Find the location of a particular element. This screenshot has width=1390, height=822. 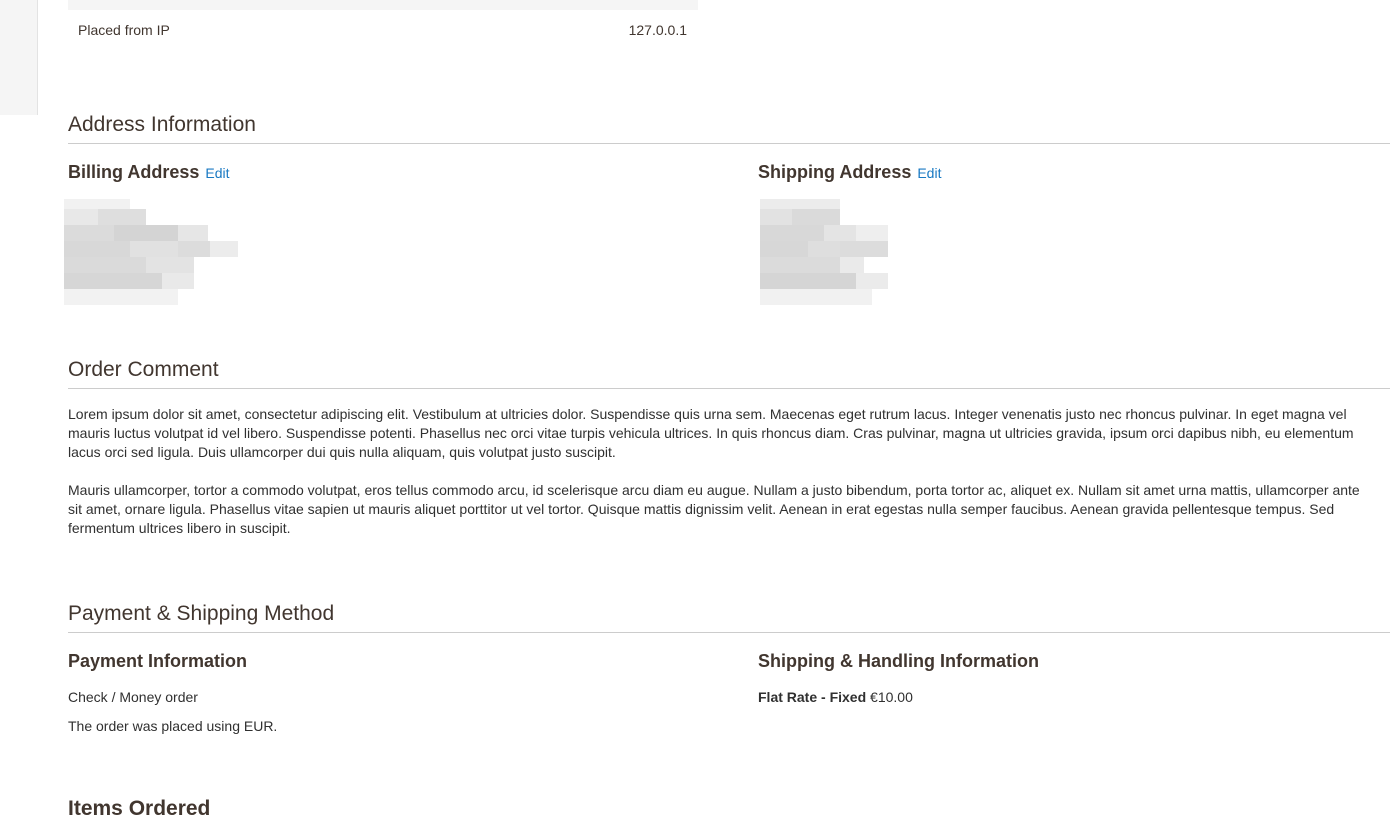

billing-address-heading: Billing Address Edit is located at coordinates (148, 172).